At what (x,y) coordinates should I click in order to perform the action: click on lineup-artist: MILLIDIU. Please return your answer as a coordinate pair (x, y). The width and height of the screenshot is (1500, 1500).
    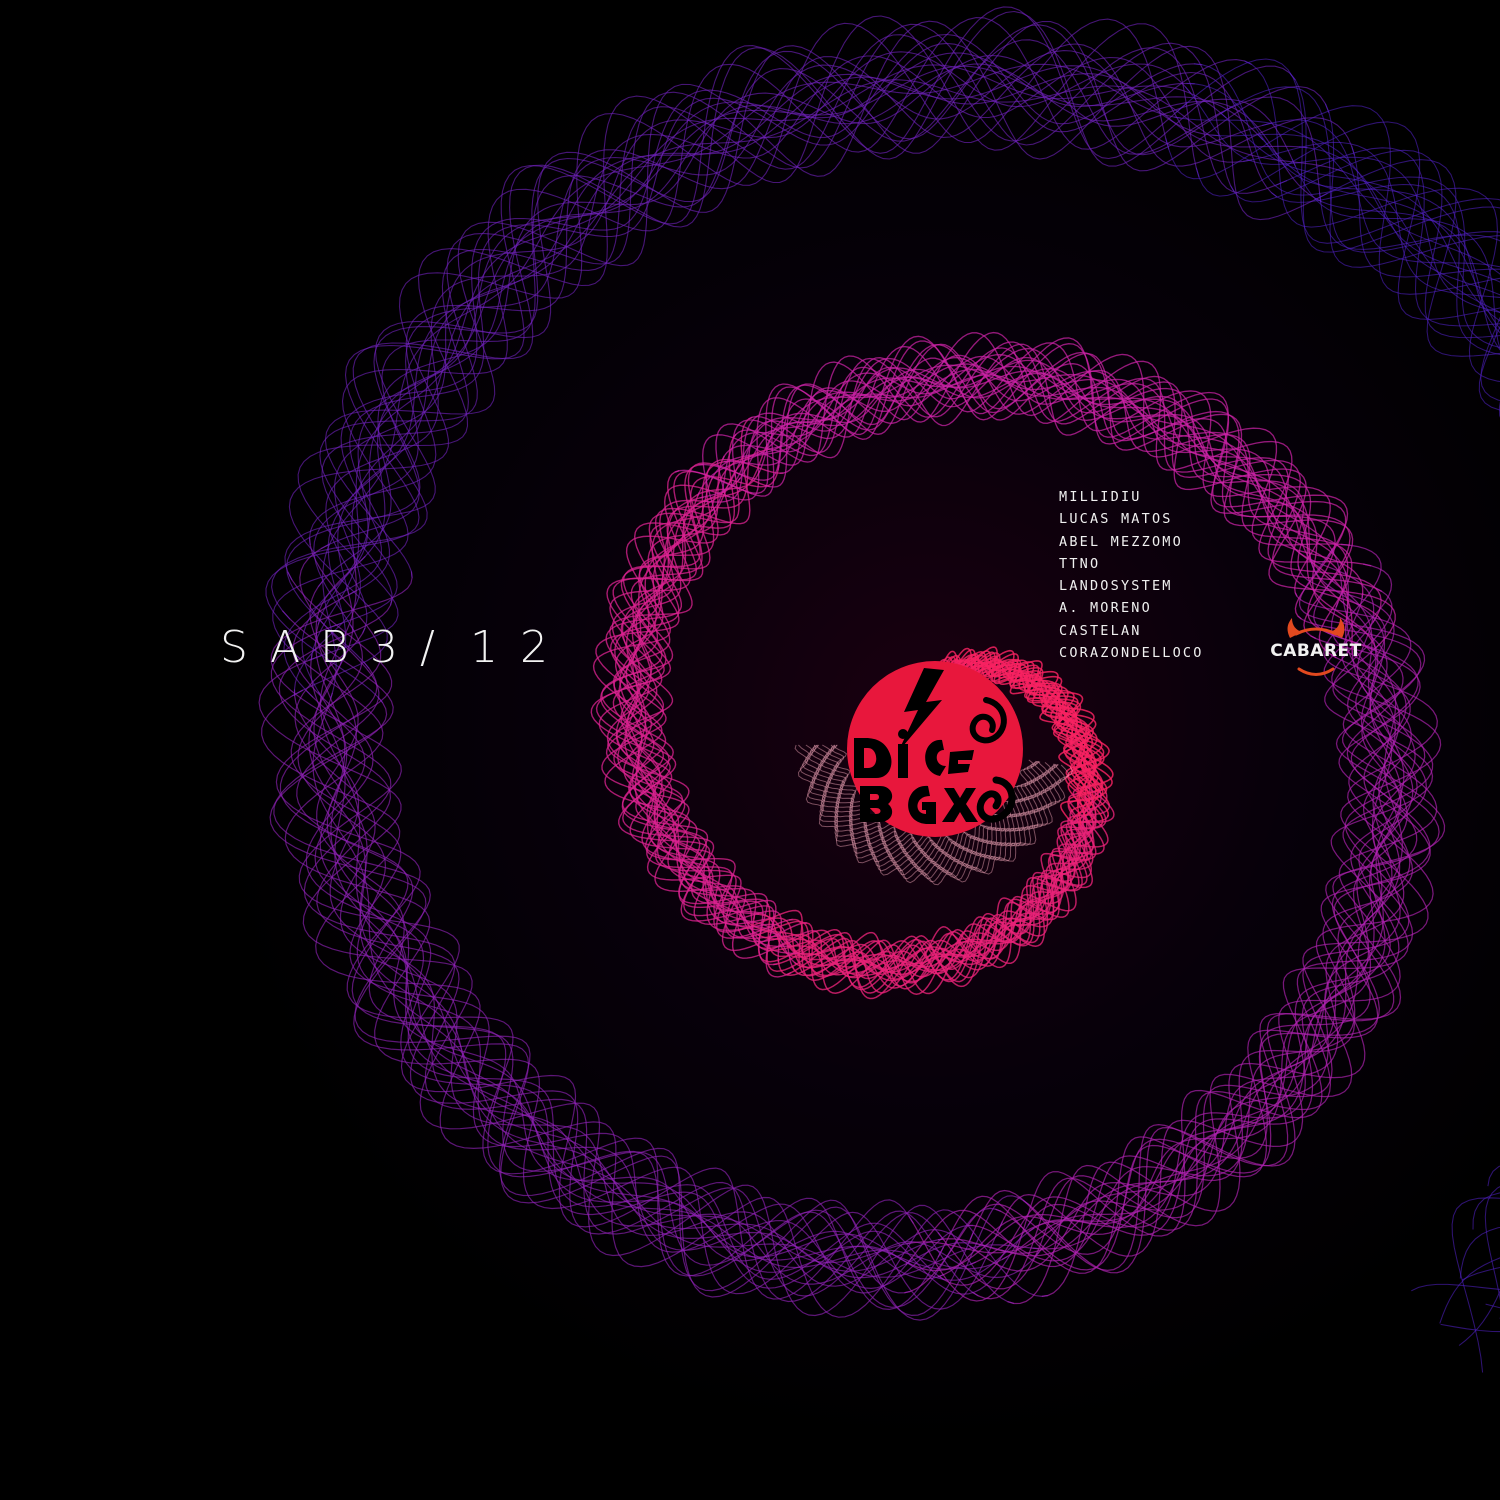
    Looking at the image, I should click on (1100, 497).